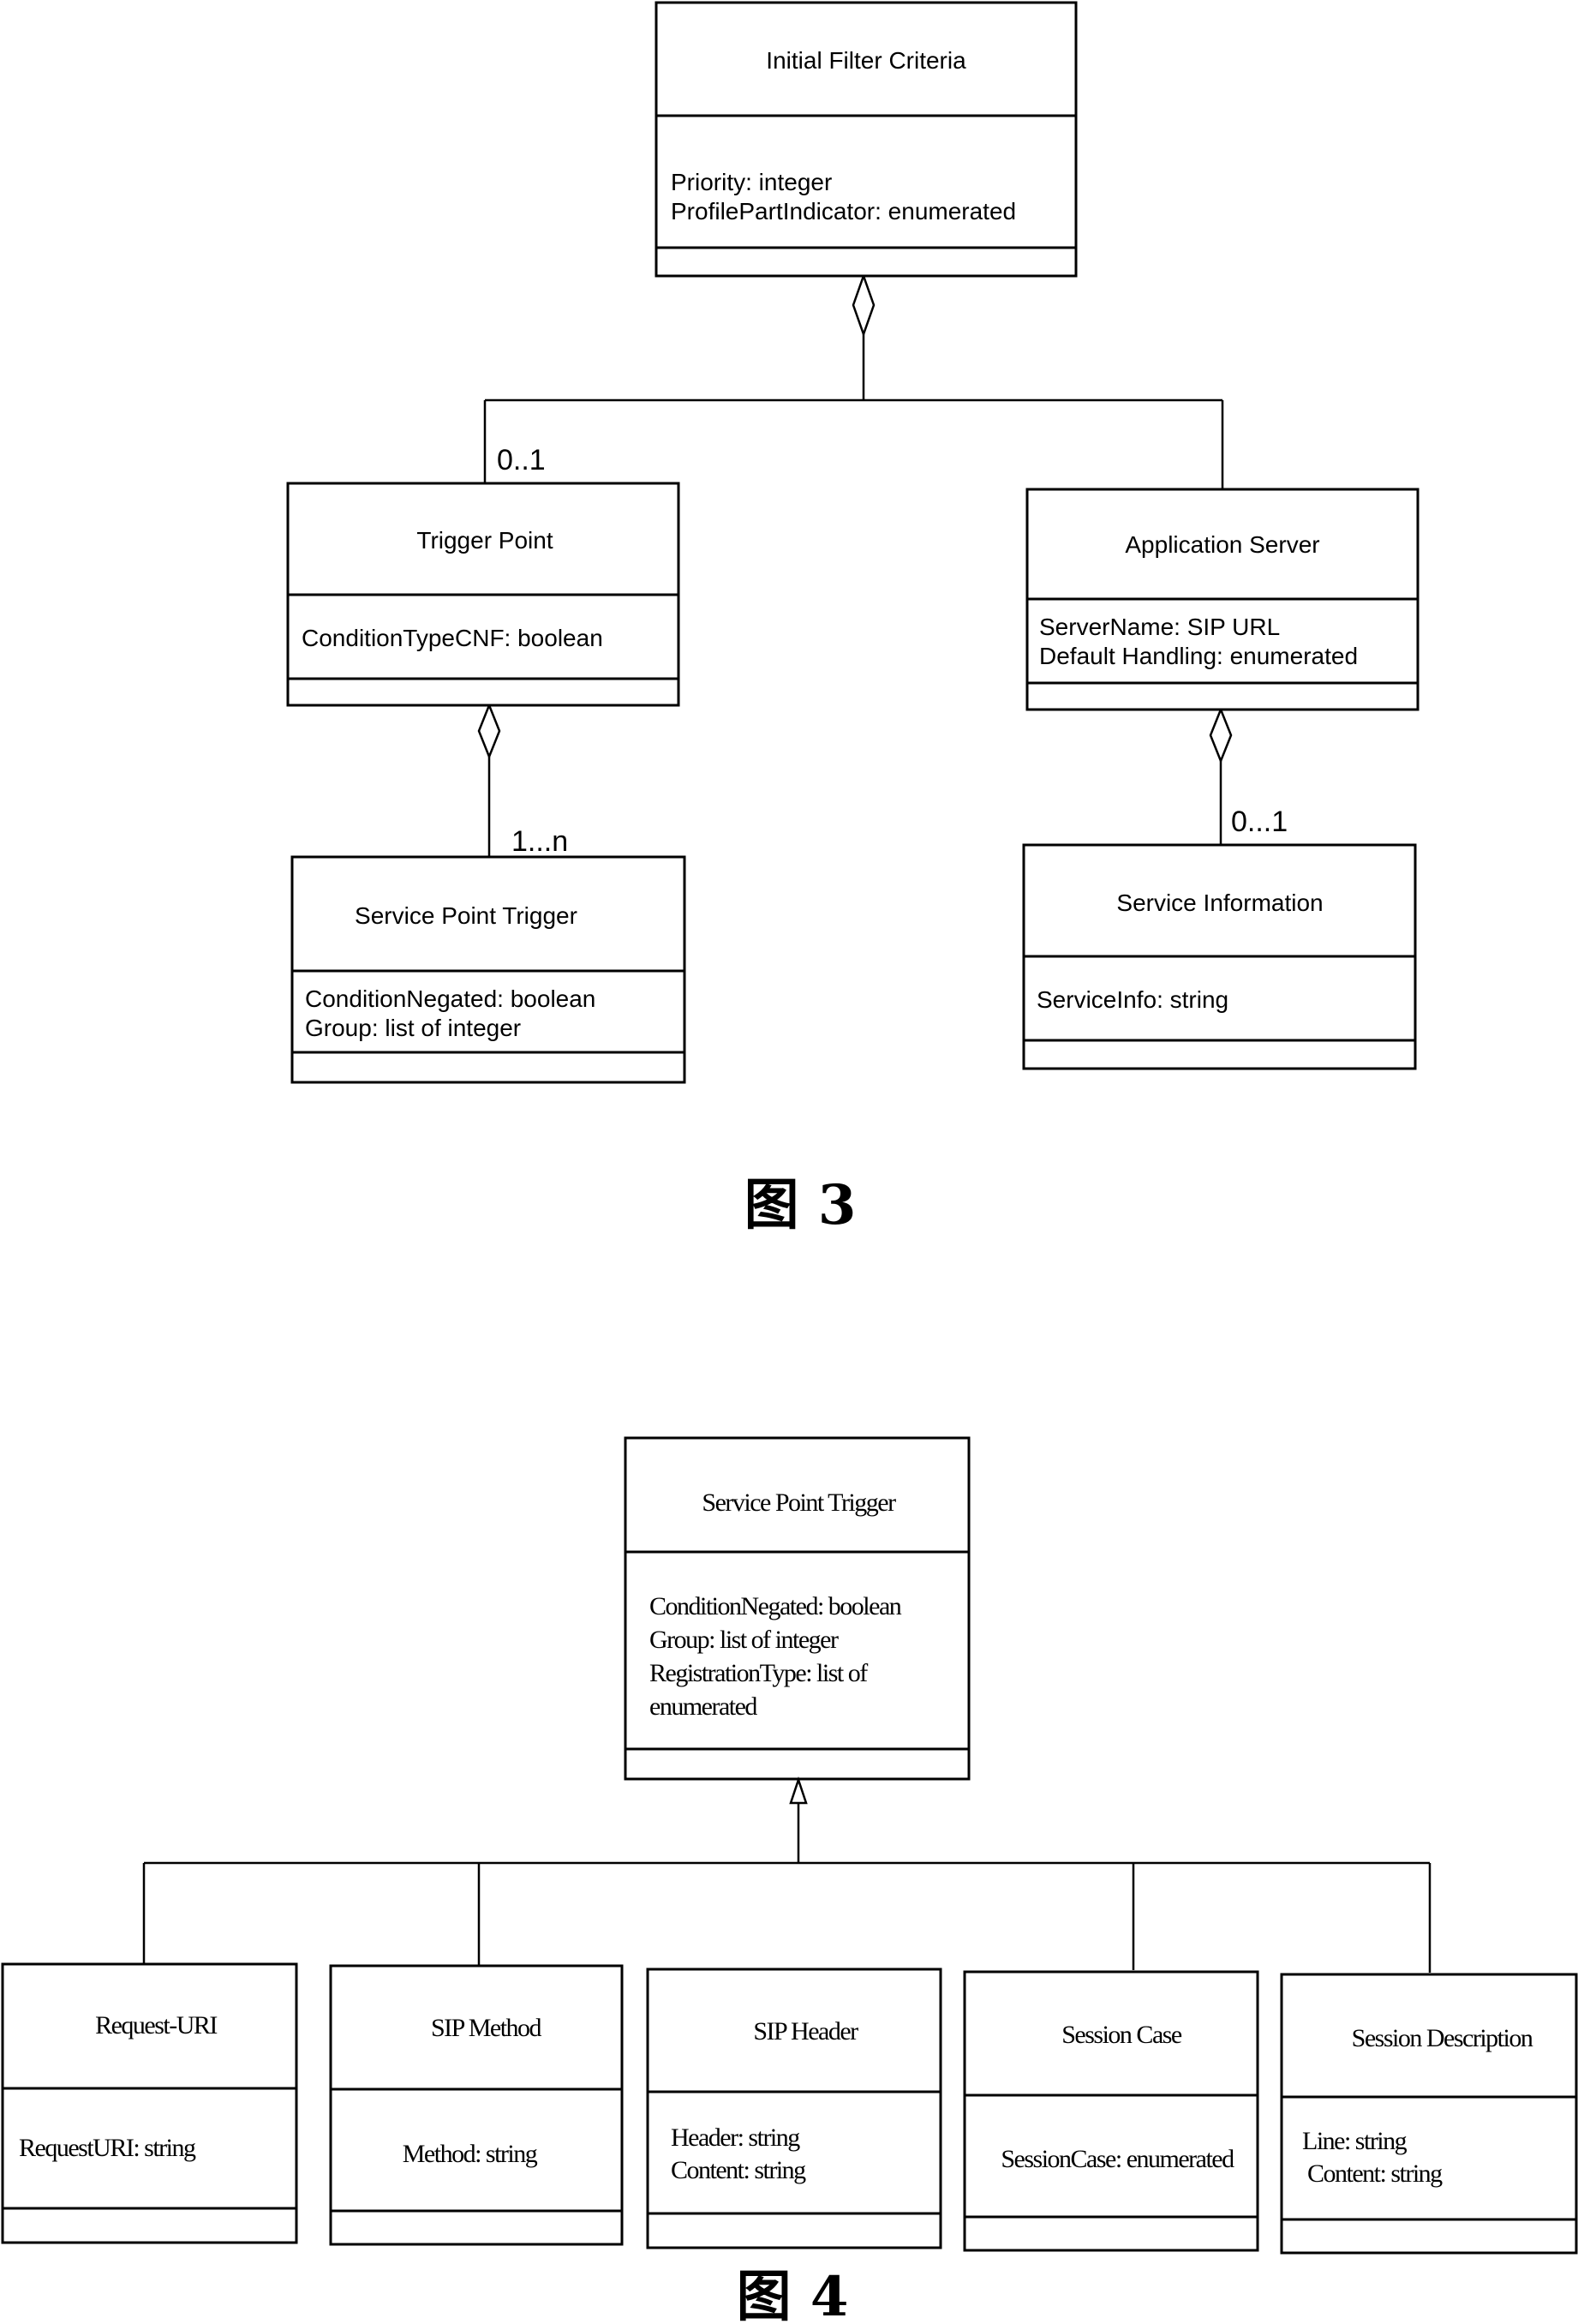 The image size is (1578, 2324). Describe the element at coordinates (471, 2154) in the screenshot. I see `class-attribute: Method: string` at that location.